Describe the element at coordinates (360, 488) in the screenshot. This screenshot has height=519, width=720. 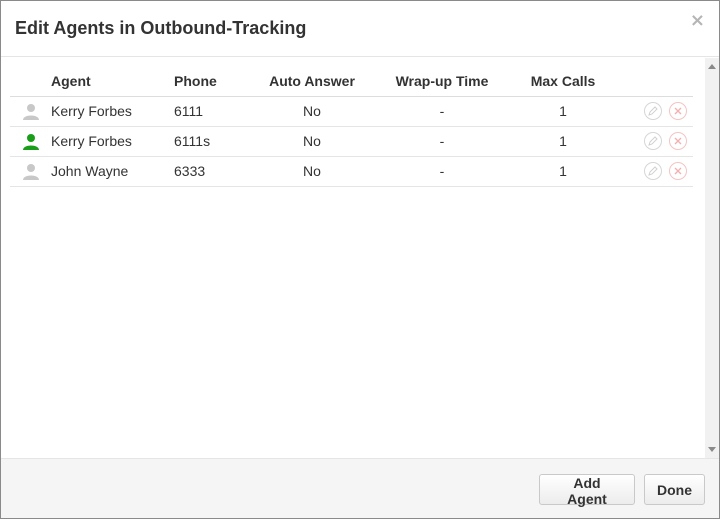
I see `modal-footer: Add Agent Done` at that location.